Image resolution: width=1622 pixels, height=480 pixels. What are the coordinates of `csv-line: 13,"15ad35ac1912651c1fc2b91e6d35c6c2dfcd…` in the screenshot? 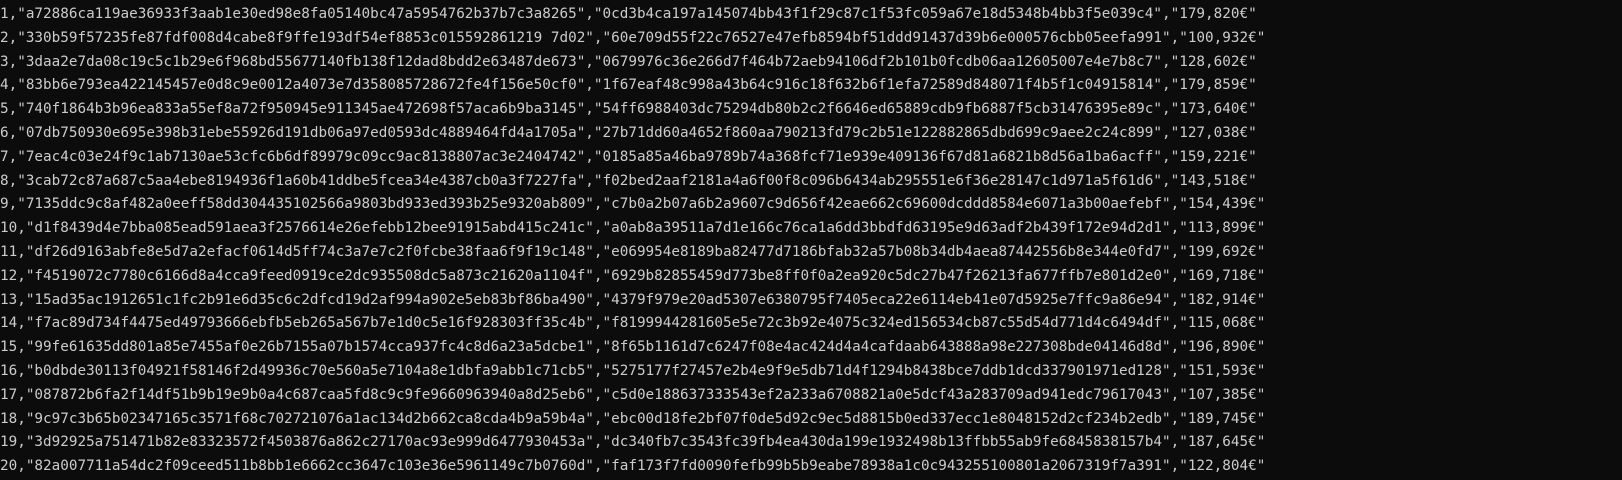 It's located at (633, 299).